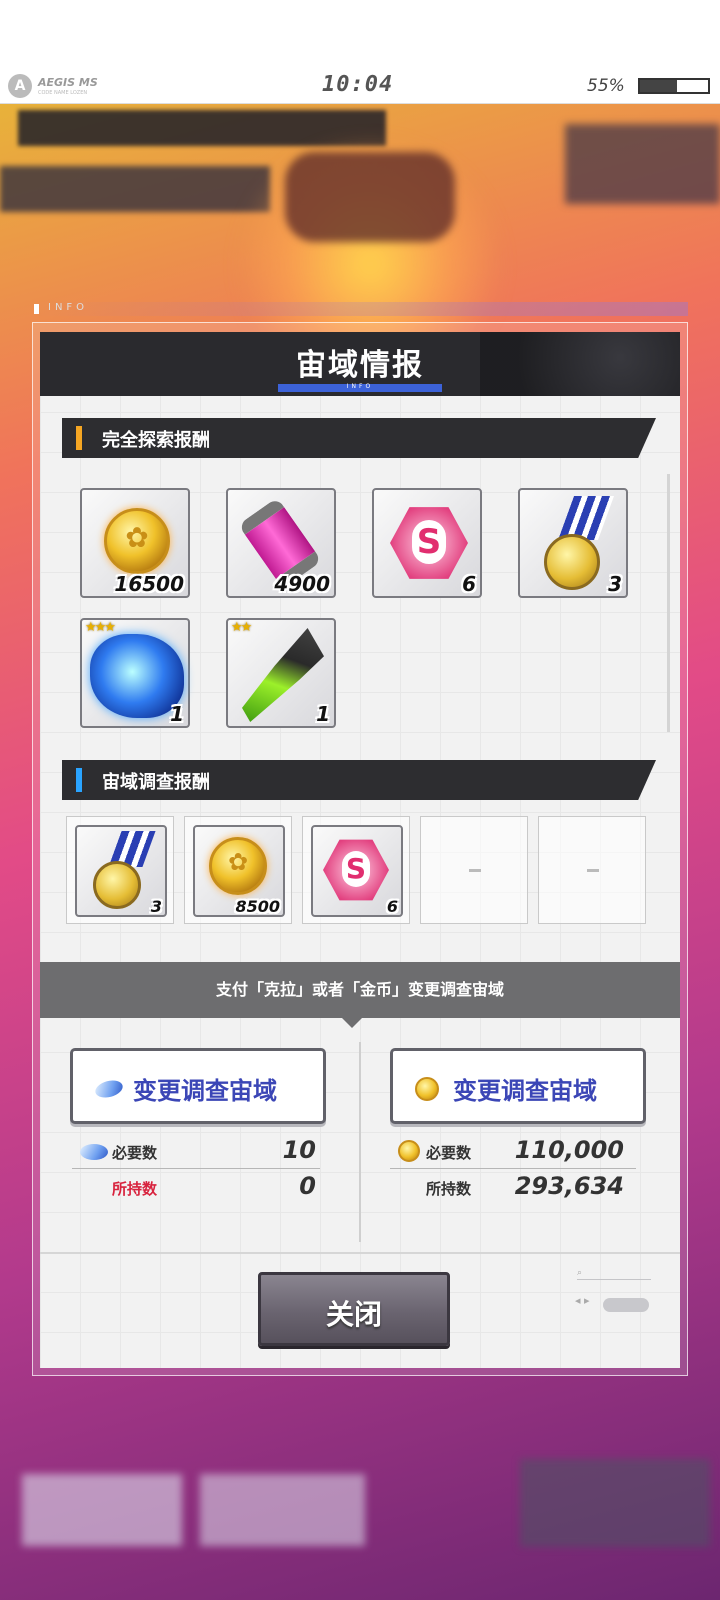 The width and height of the screenshot is (720, 1600). What do you see at coordinates (198, 1187) in the screenshot?
I see `carat-owned-row: 所持数 0` at bounding box center [198, 1187].